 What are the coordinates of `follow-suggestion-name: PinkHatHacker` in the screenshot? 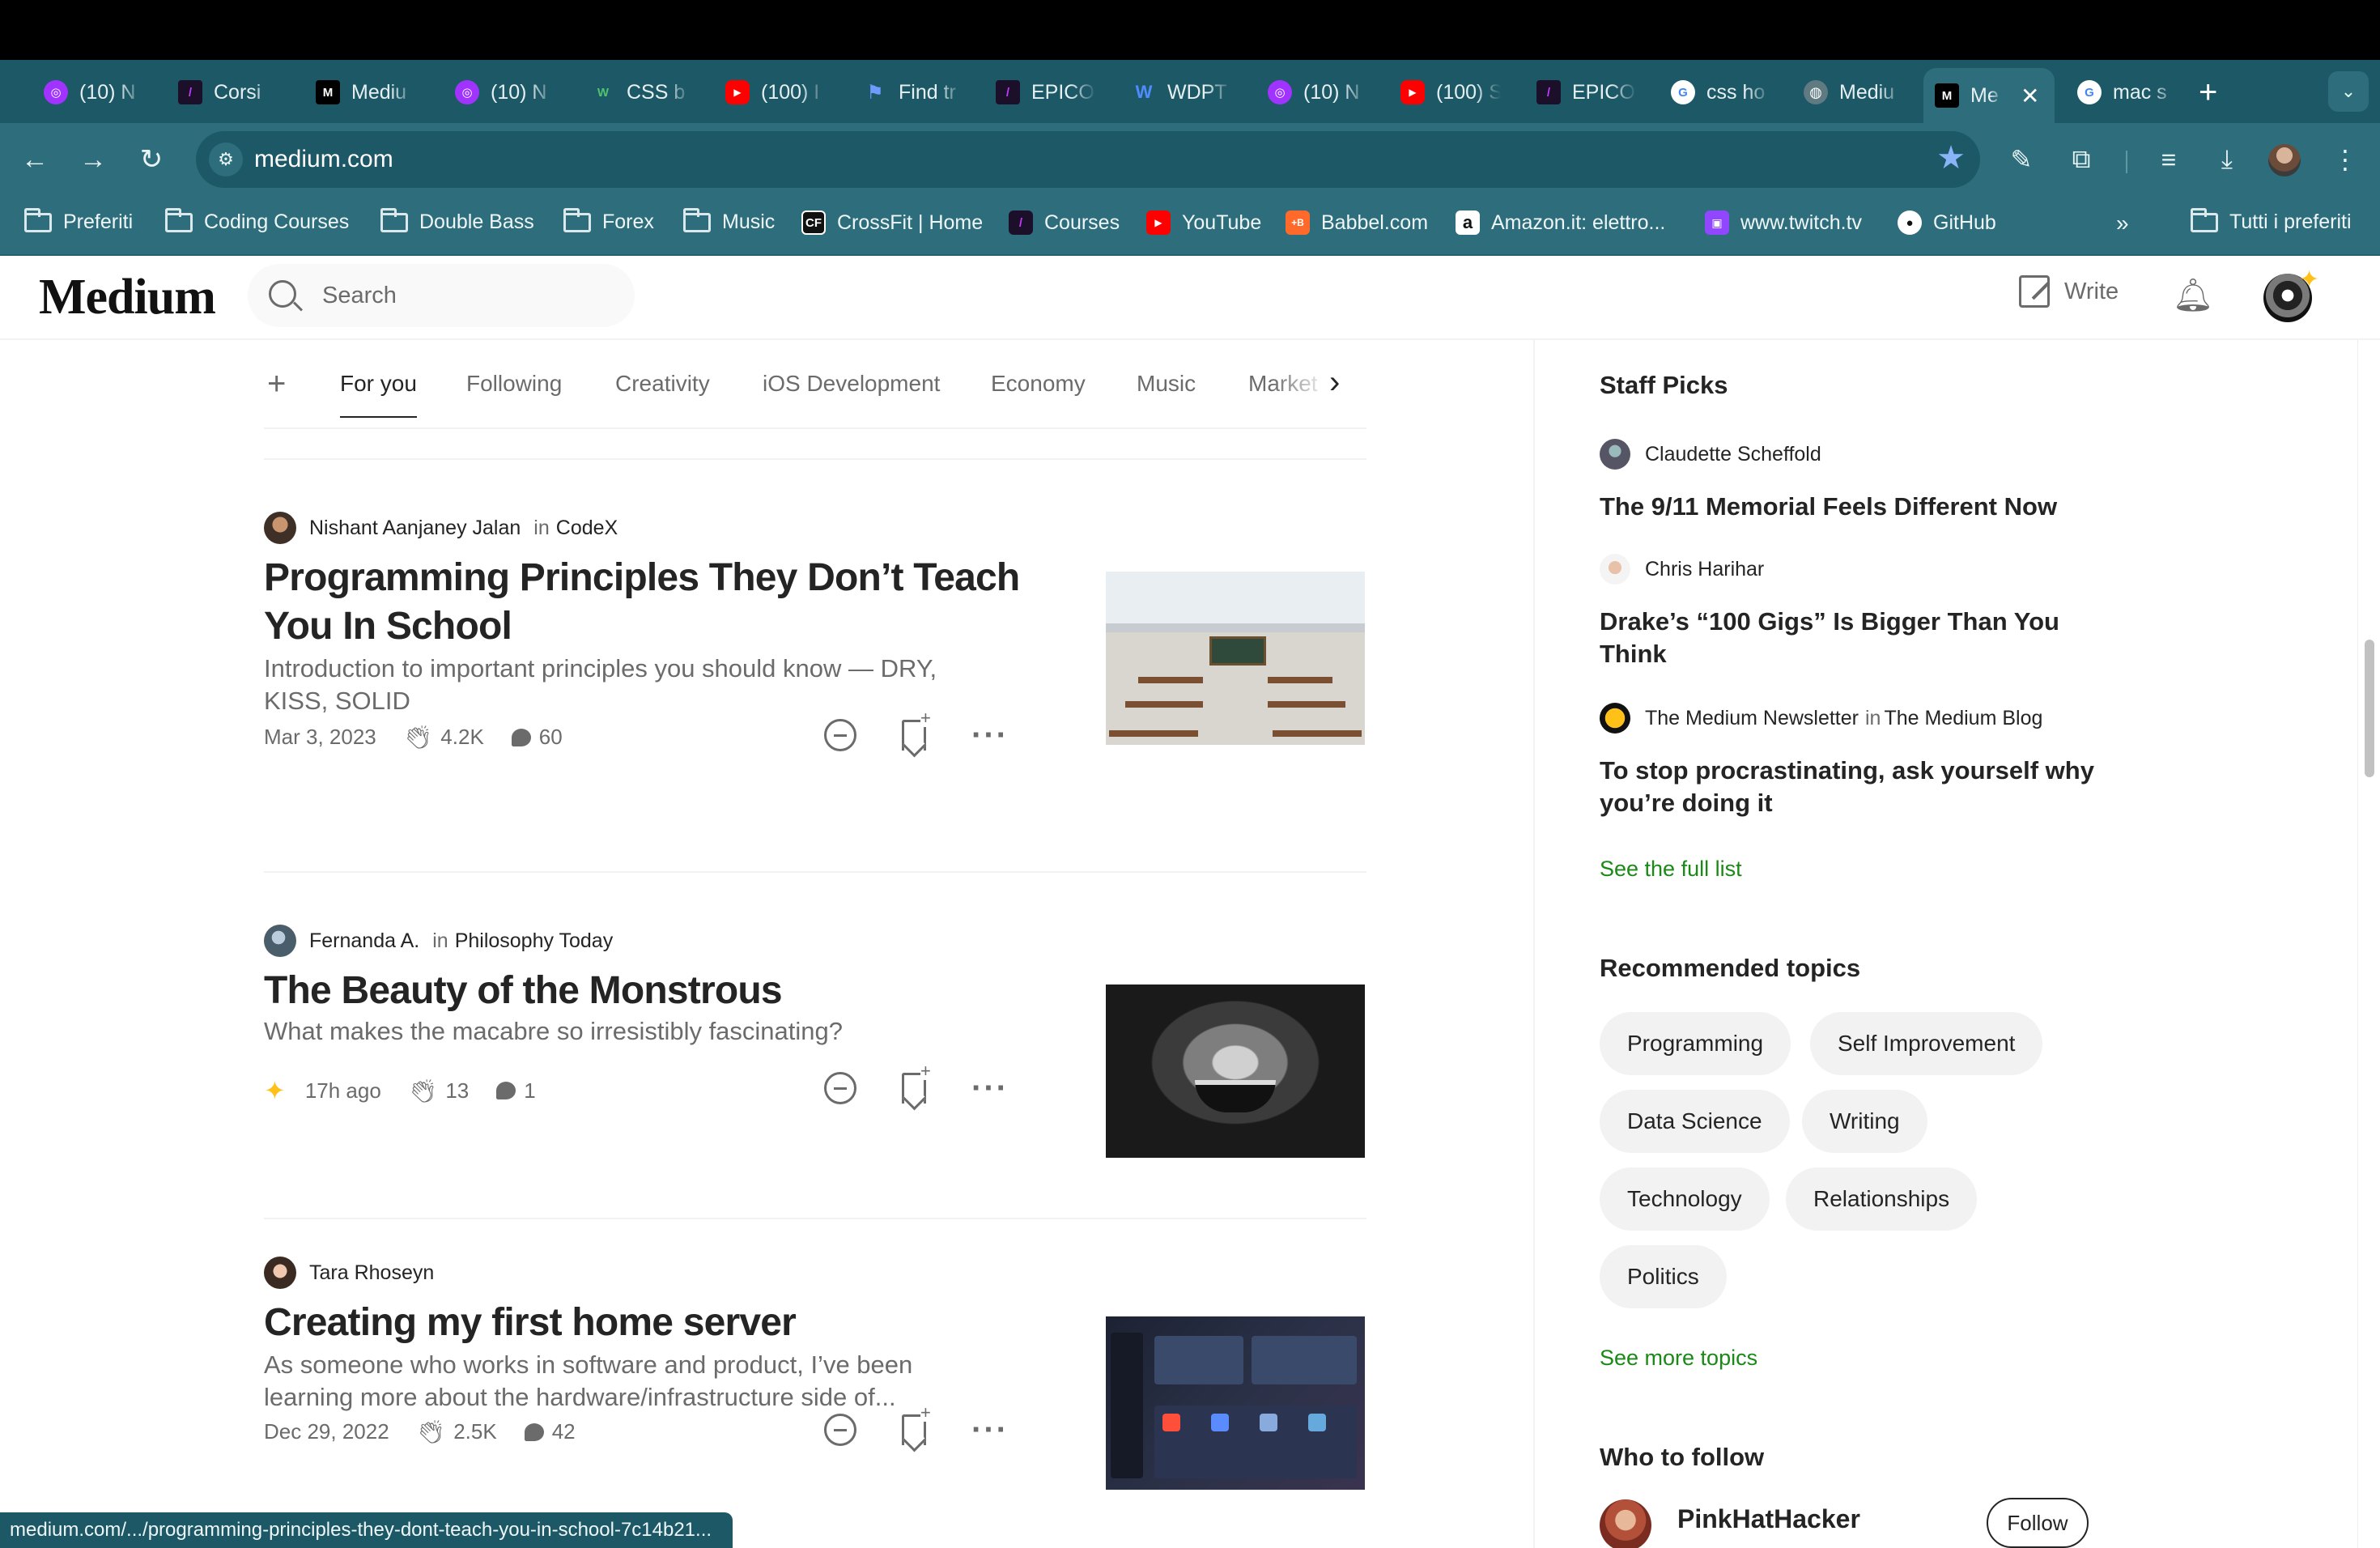 It's located at (1768, 1519).